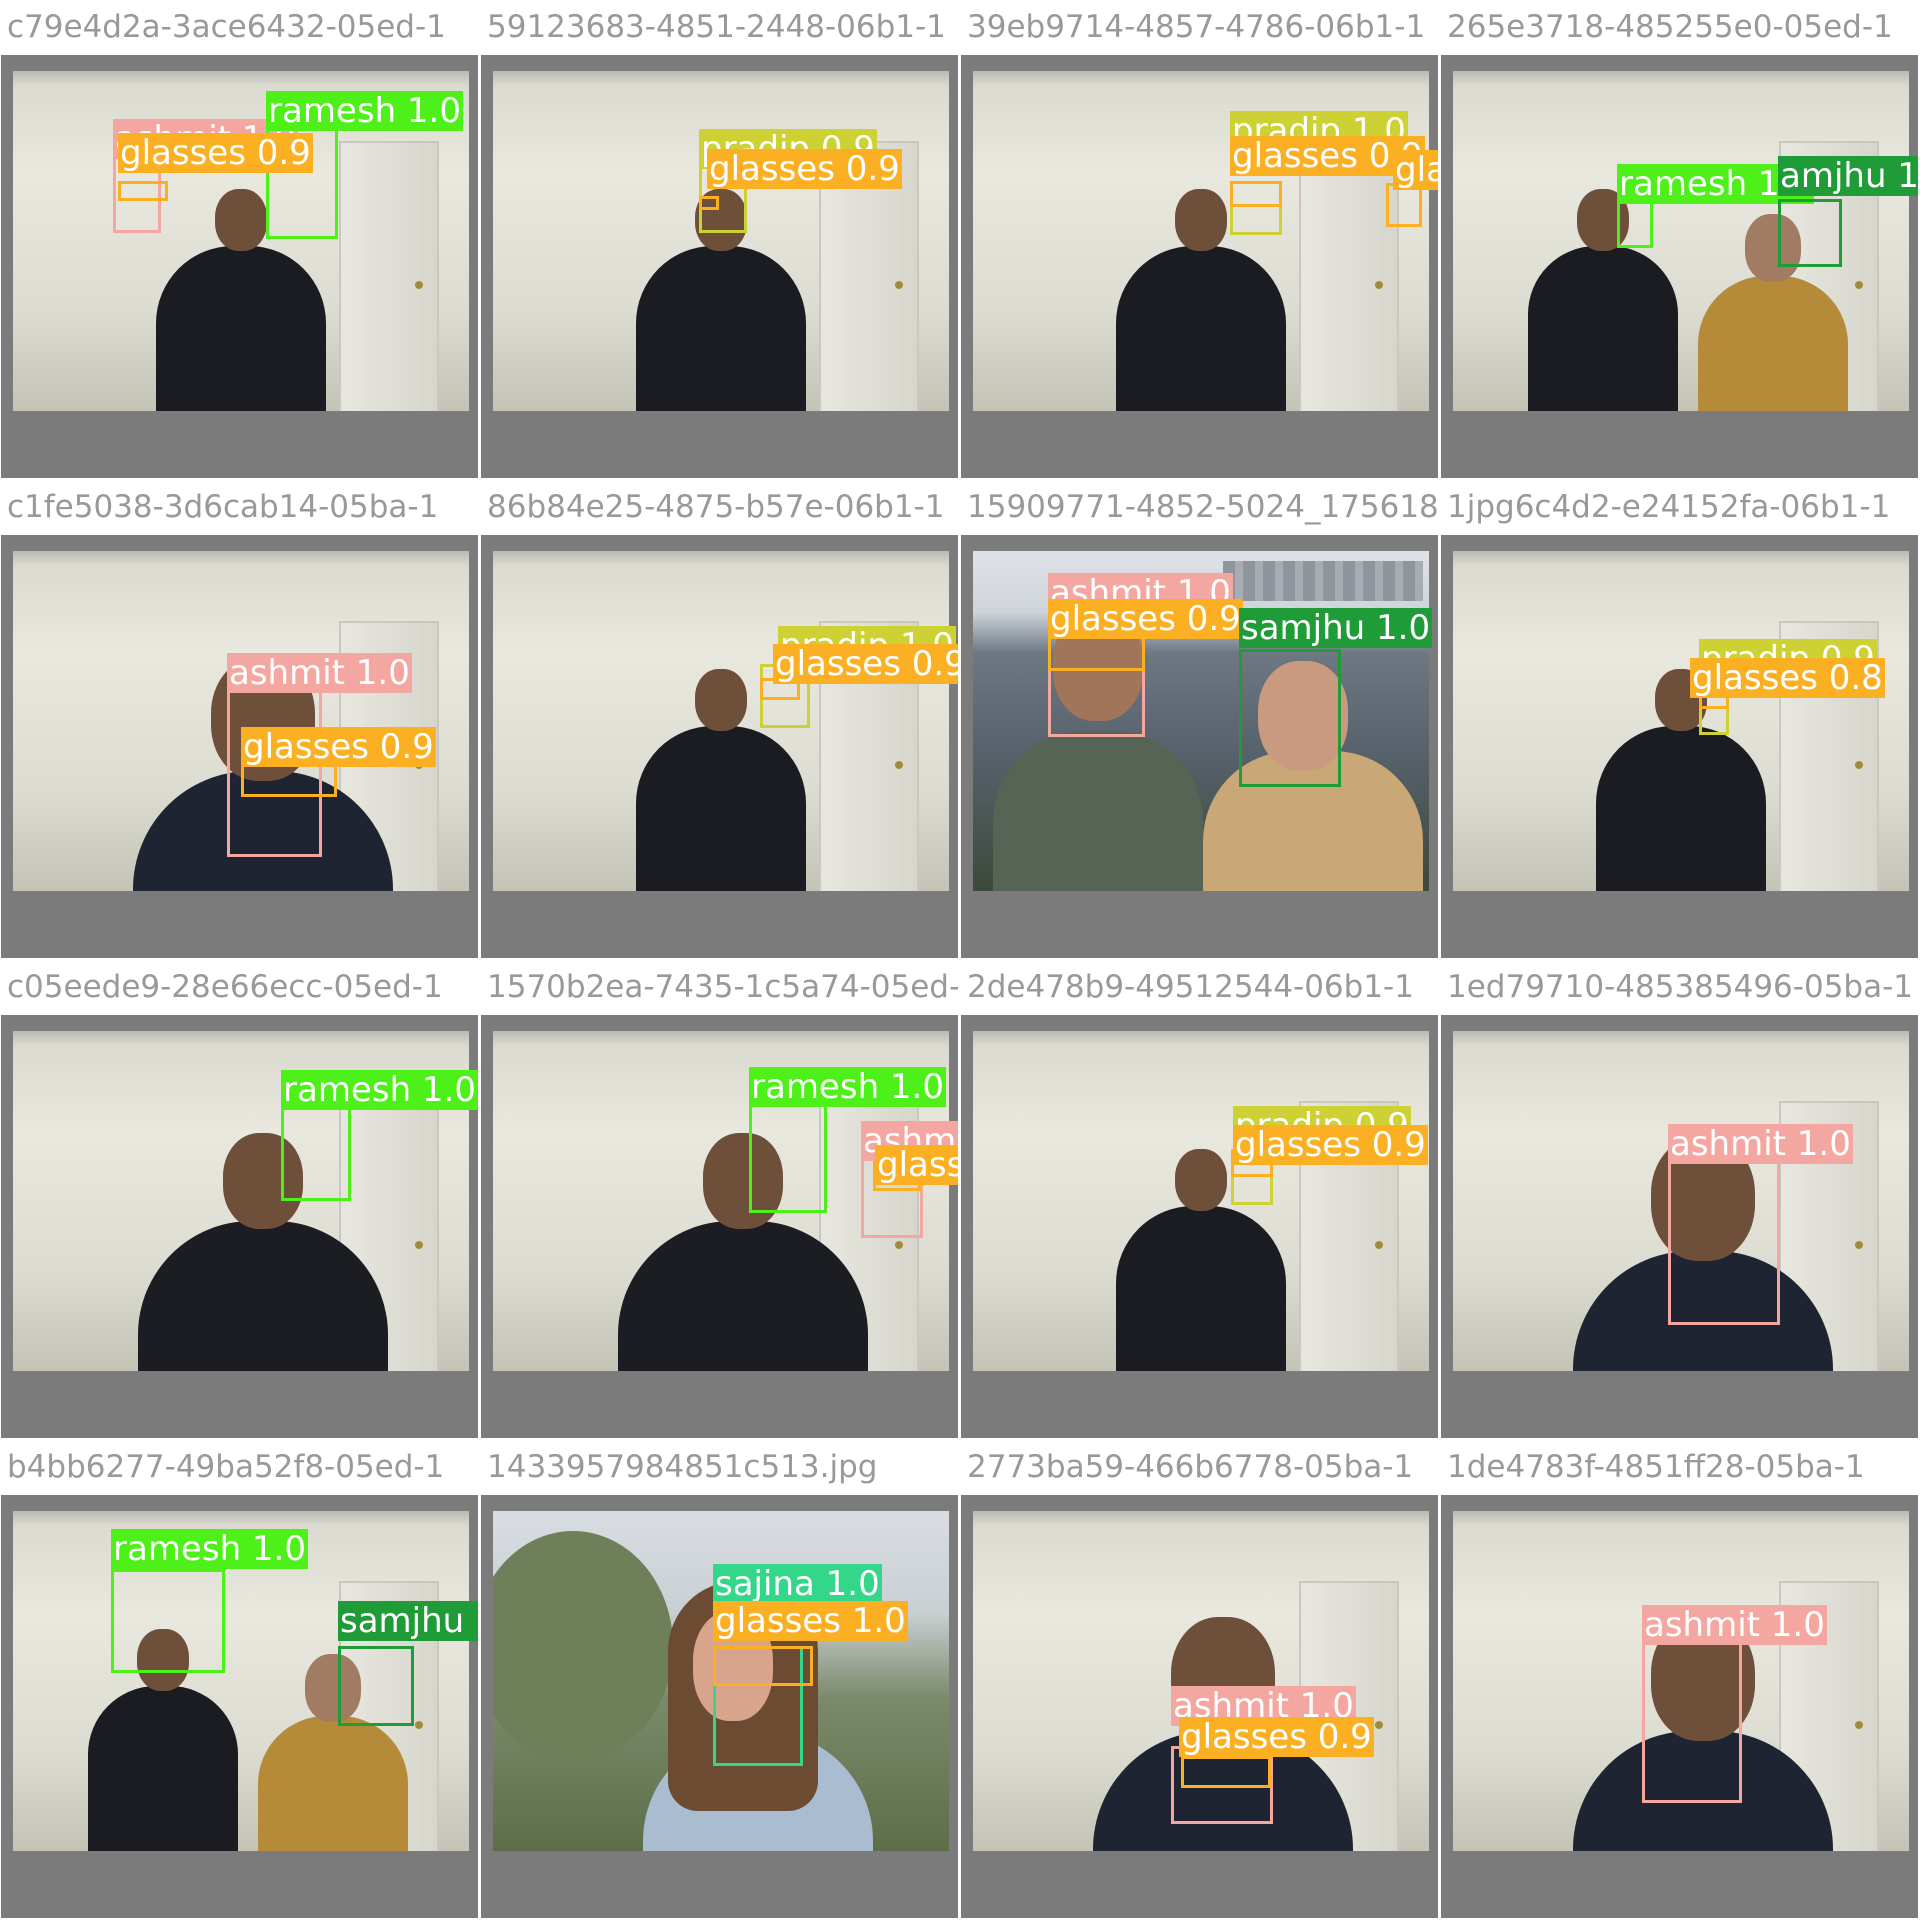  I want to click on tile-title: 2773ba59-466b6778-05ba-1, so click(1190, 1467).